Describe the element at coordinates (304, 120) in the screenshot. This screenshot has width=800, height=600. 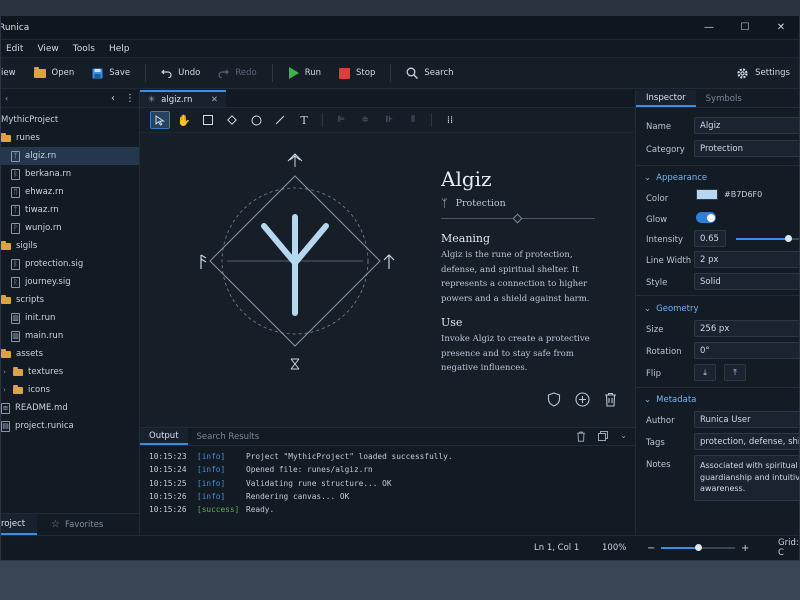
I see `text-tool: T` at that location.